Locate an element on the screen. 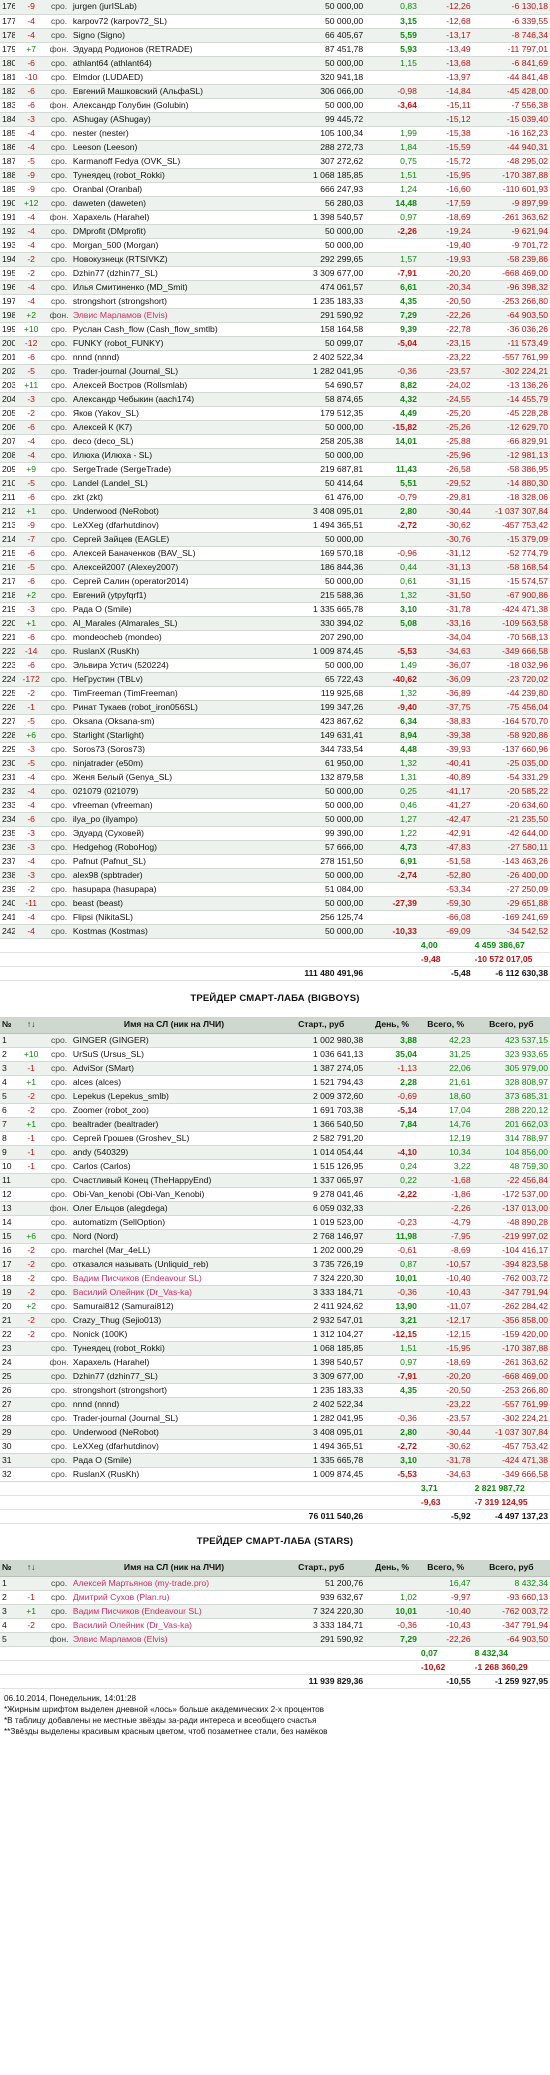 The width and height of the screenshot is (550, 2075). row-name: Алексей К (K7) is located at coordinates (174, 427).